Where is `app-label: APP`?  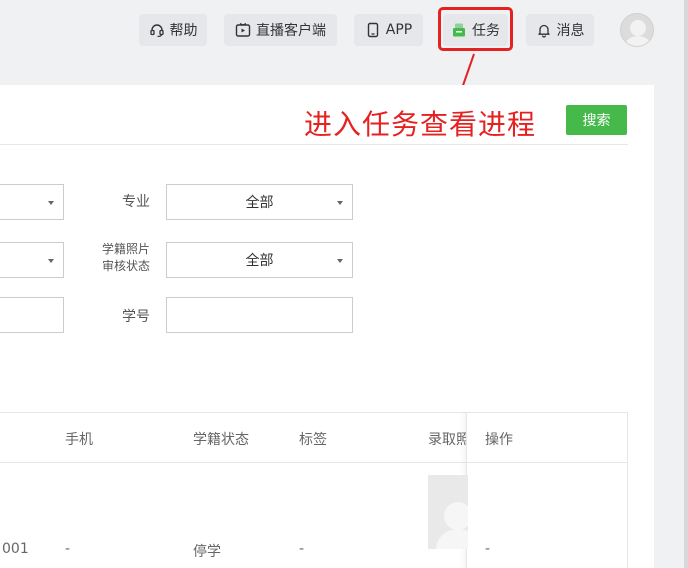 app-label: APP is located at coordinates (399, 30).